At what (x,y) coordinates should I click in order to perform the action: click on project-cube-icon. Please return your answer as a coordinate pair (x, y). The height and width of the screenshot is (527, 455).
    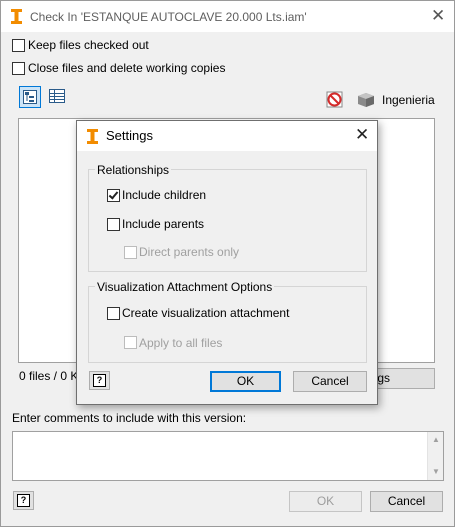
    Looking at the image, I should click on (366, 100).